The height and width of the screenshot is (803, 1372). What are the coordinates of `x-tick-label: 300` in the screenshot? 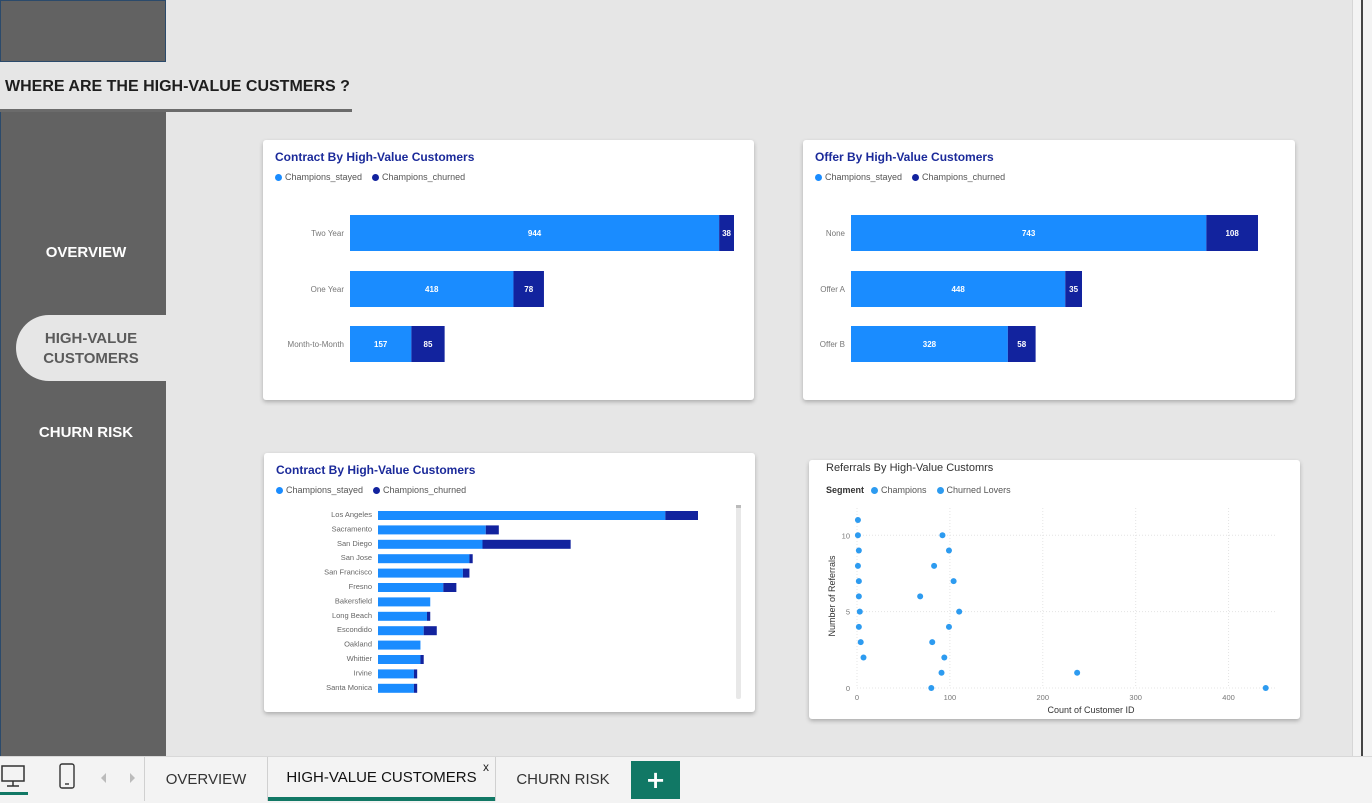 It's located at (1135, 697).